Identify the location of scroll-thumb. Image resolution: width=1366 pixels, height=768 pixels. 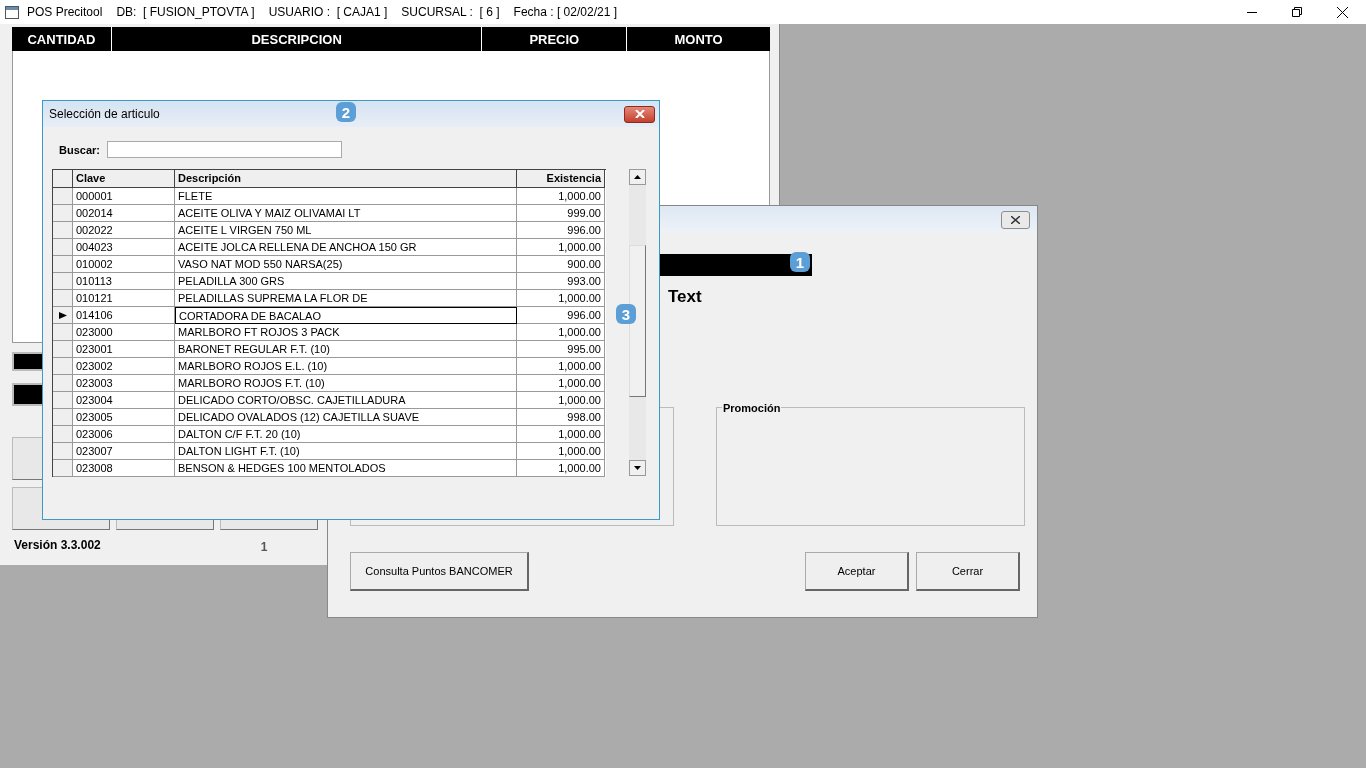
(637, 321).